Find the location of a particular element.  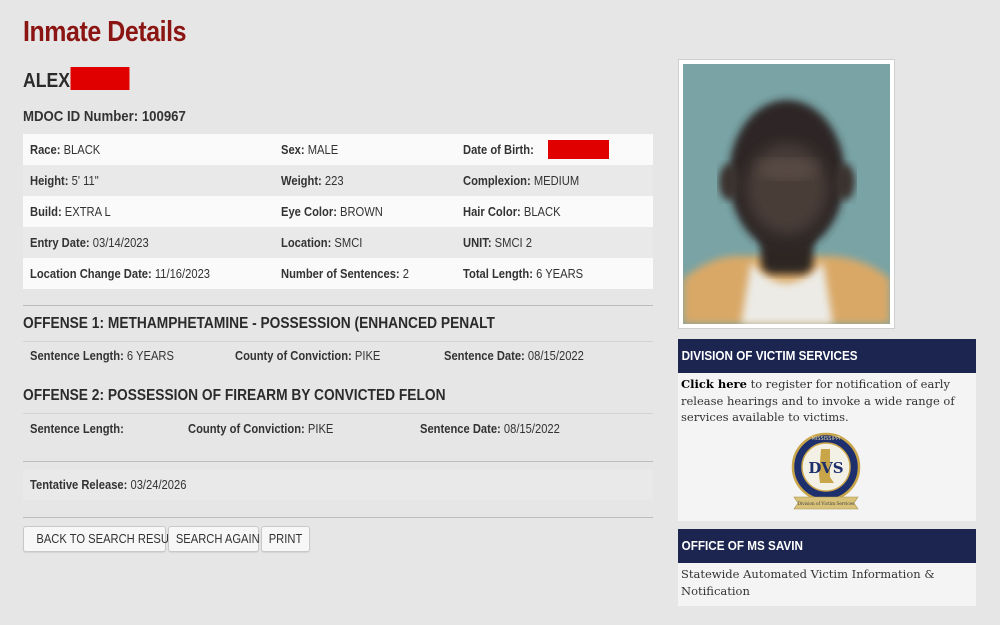

eye-color-label: Eye Color: is located at coordinates (309, 211).